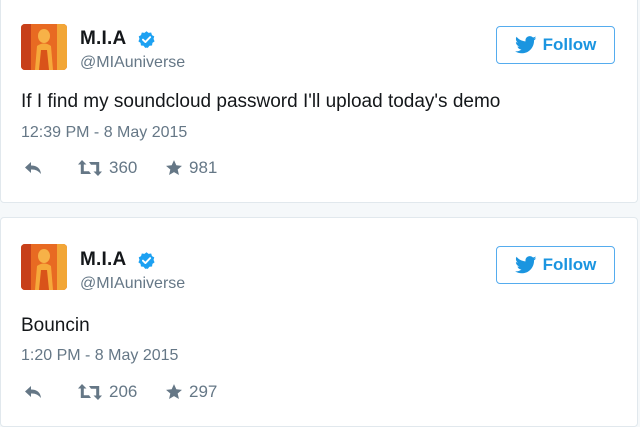 The image size is (640, 427). I want to click on retweet-count: 360, so click(123, 167).